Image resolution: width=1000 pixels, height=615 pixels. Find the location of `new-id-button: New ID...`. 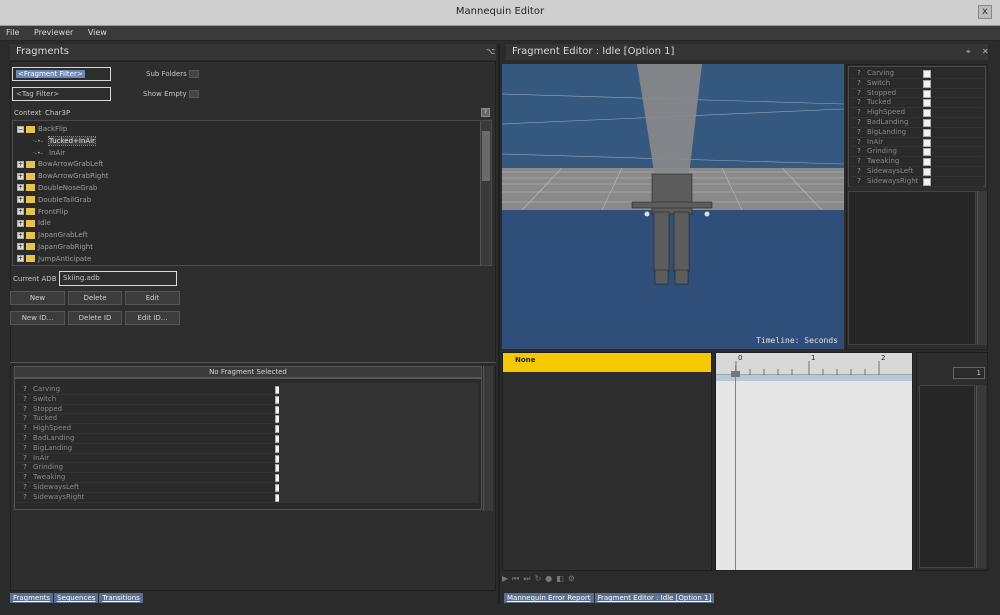

new-id-button: New ID... is located at coordinates (37, 318).